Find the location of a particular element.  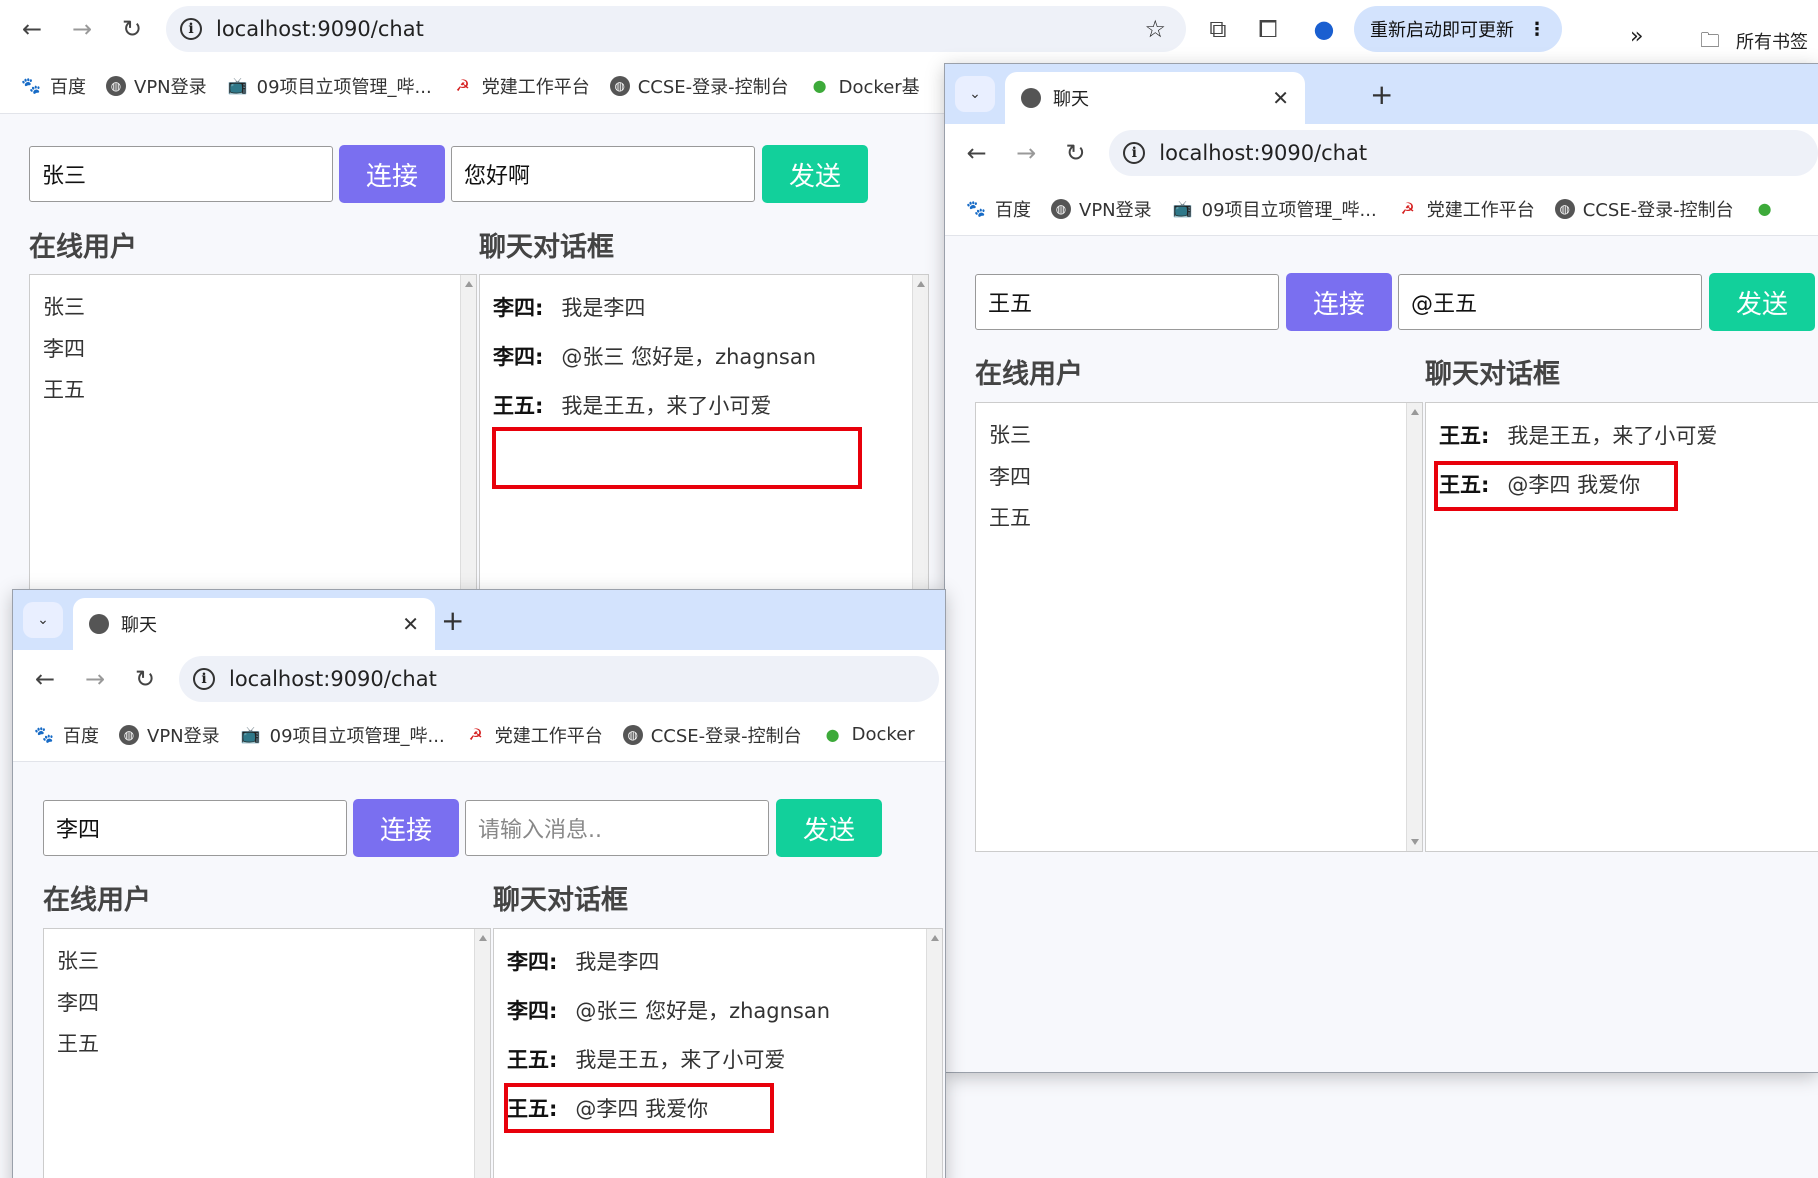

online-users-panel: 张三 李四 王五 is located at coordinates (1199, 627).